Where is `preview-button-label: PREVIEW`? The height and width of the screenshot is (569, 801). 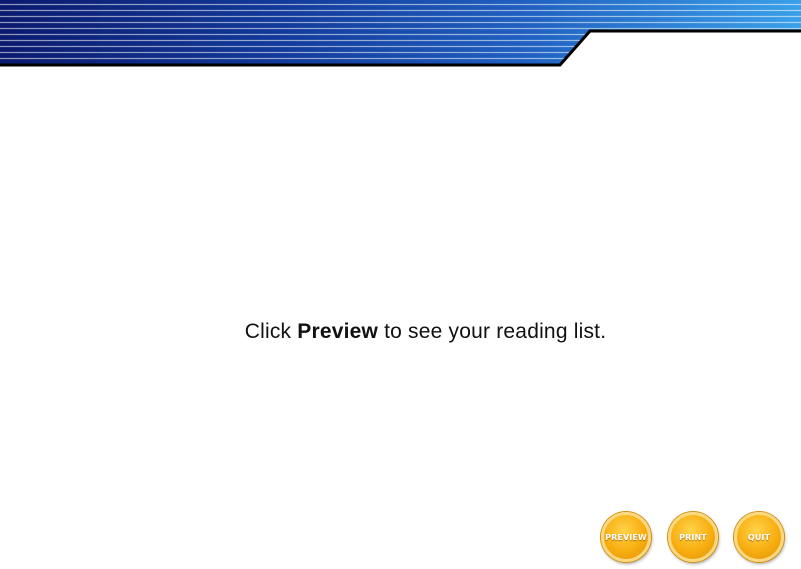
preview-button-label: PREVIEW is located at coordinates (626, 537).